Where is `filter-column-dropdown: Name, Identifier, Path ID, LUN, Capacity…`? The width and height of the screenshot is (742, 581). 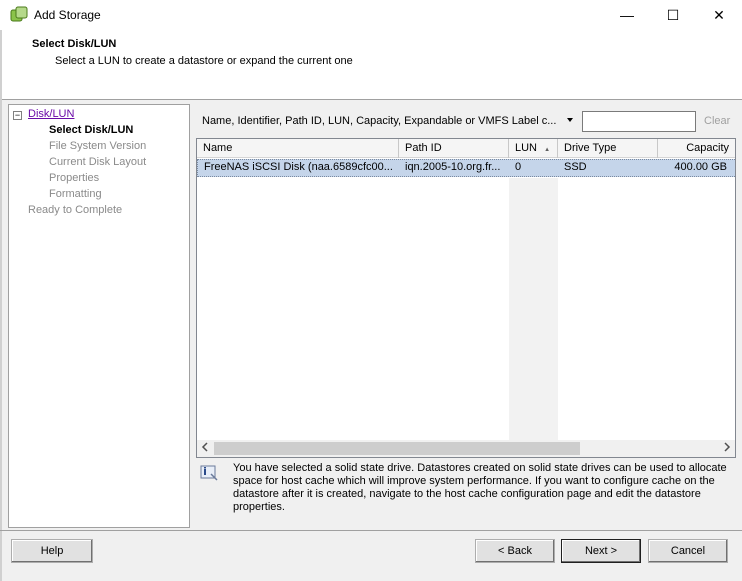
filter-column-dropdown: Name, Identifier, Path ID, LUN, Capacity… is located at coordinates (379, 121).